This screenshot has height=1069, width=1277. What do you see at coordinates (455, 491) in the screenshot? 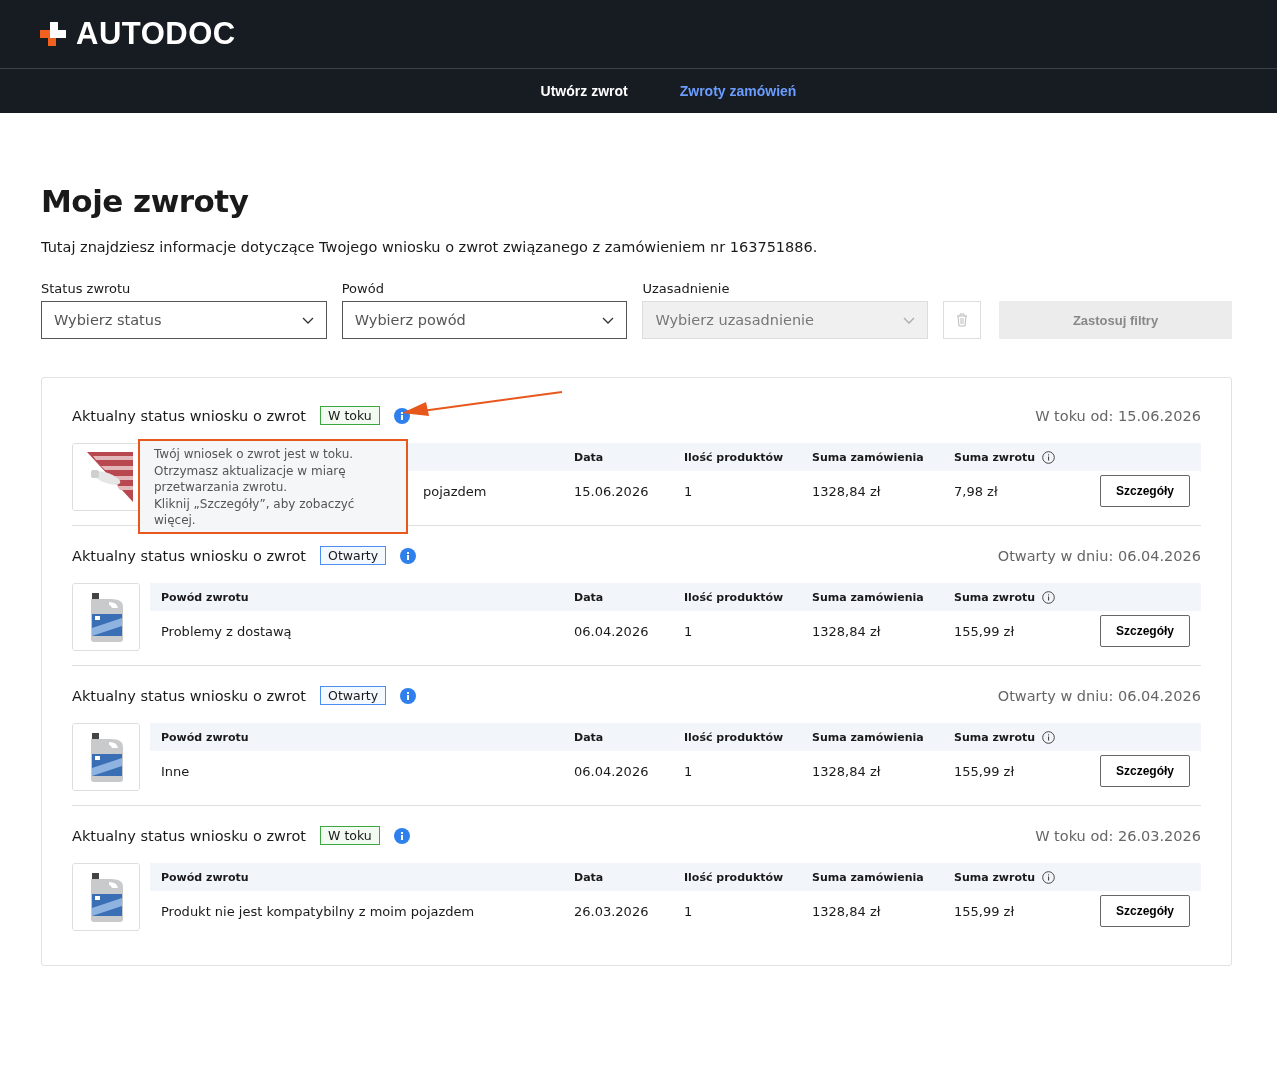
I see `table-cell: pojazdem` at bounding box center [455, 491].